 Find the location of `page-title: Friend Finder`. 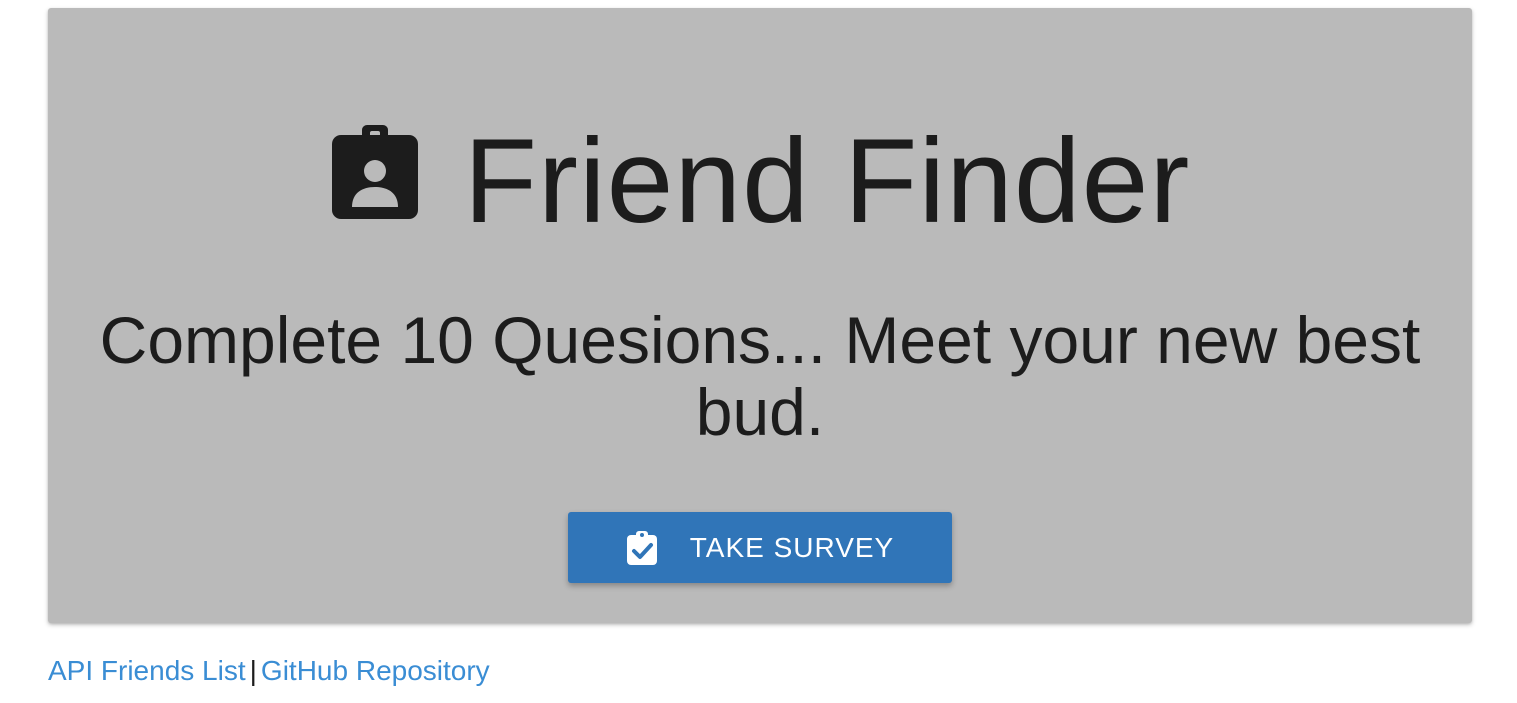

page-title: Friend Finder is located at coordinates (827, 181).